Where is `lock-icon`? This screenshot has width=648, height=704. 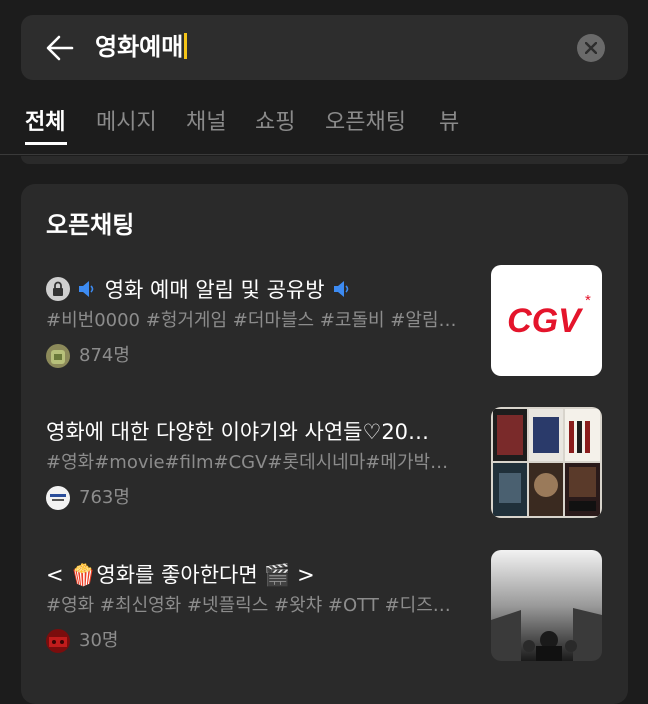 lock-icon is located at coordinates (58, 289).